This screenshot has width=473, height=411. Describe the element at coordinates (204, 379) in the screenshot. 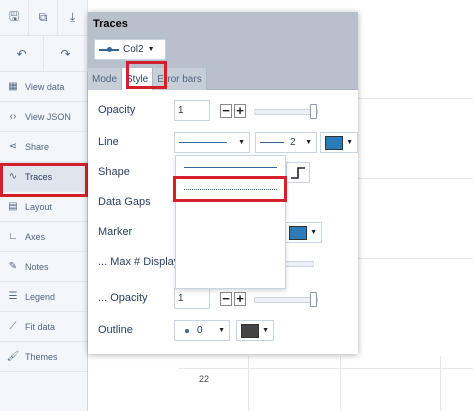

I see `plot-tick-label: 22` at that location.